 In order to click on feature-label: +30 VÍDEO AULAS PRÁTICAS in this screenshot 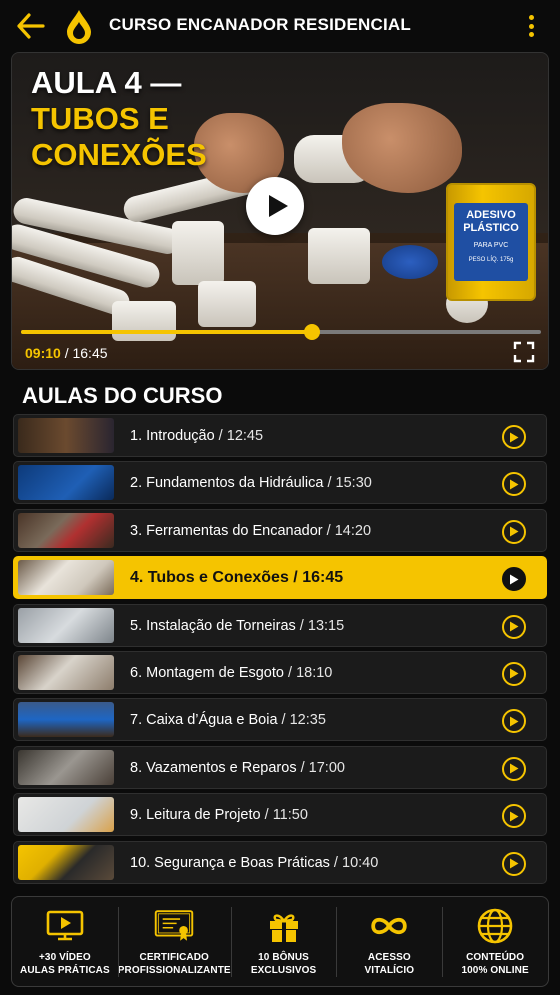, I will do `click(65, 964)`.